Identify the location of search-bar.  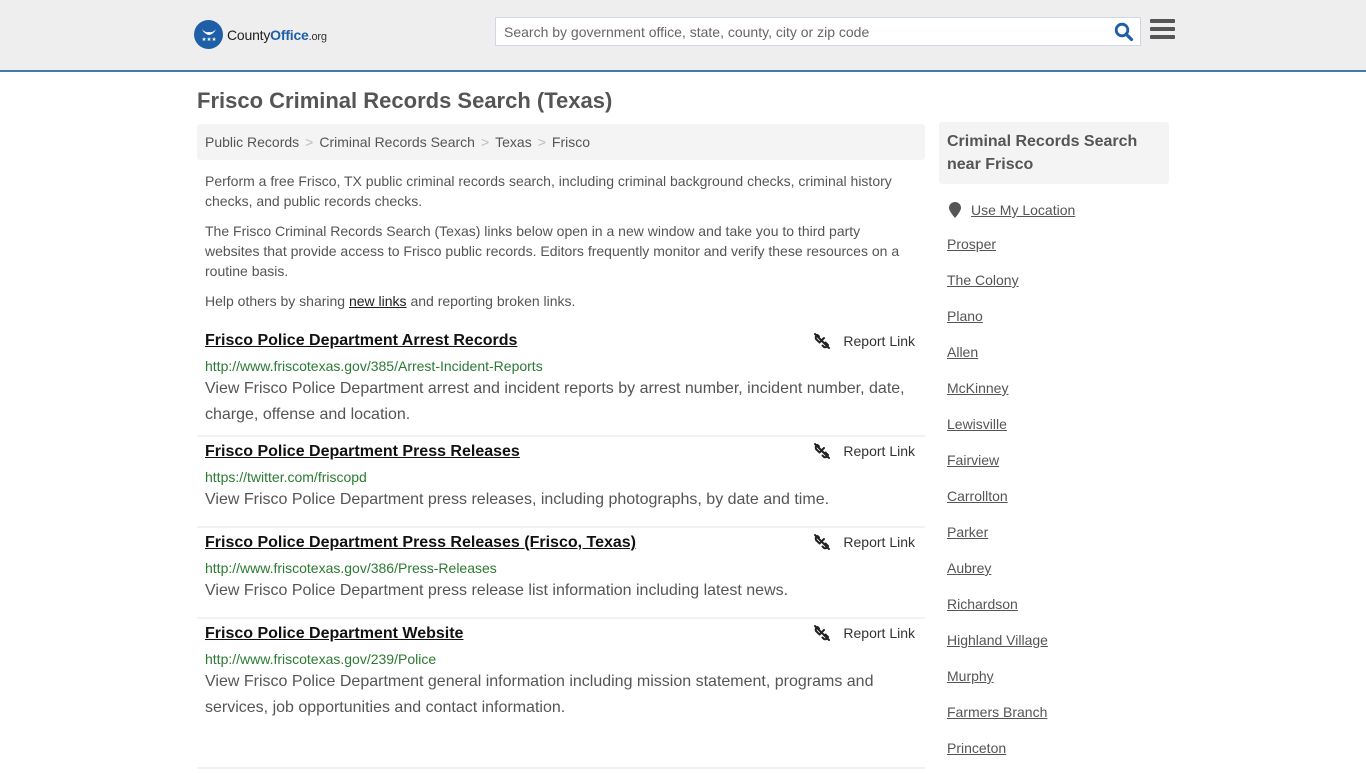
(818, 31).